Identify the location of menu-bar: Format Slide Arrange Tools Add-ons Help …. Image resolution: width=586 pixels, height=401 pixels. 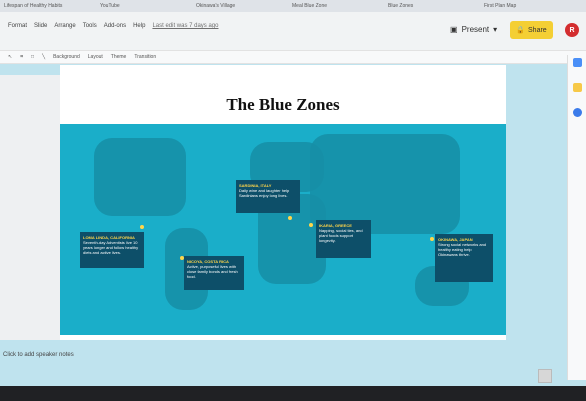
(113, 26).